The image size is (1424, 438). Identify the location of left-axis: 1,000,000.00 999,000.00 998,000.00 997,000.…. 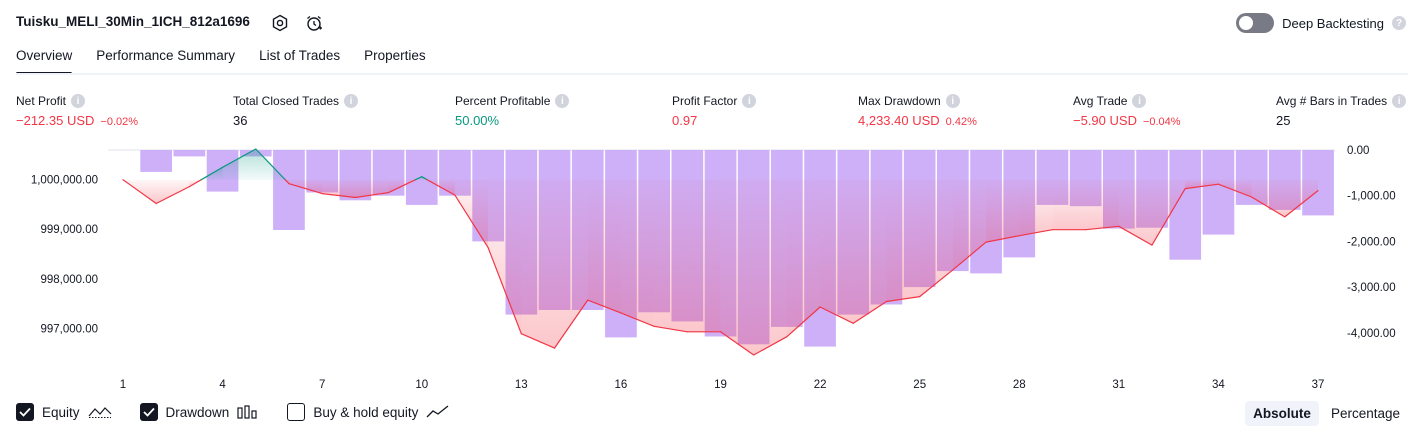
(64, 255).